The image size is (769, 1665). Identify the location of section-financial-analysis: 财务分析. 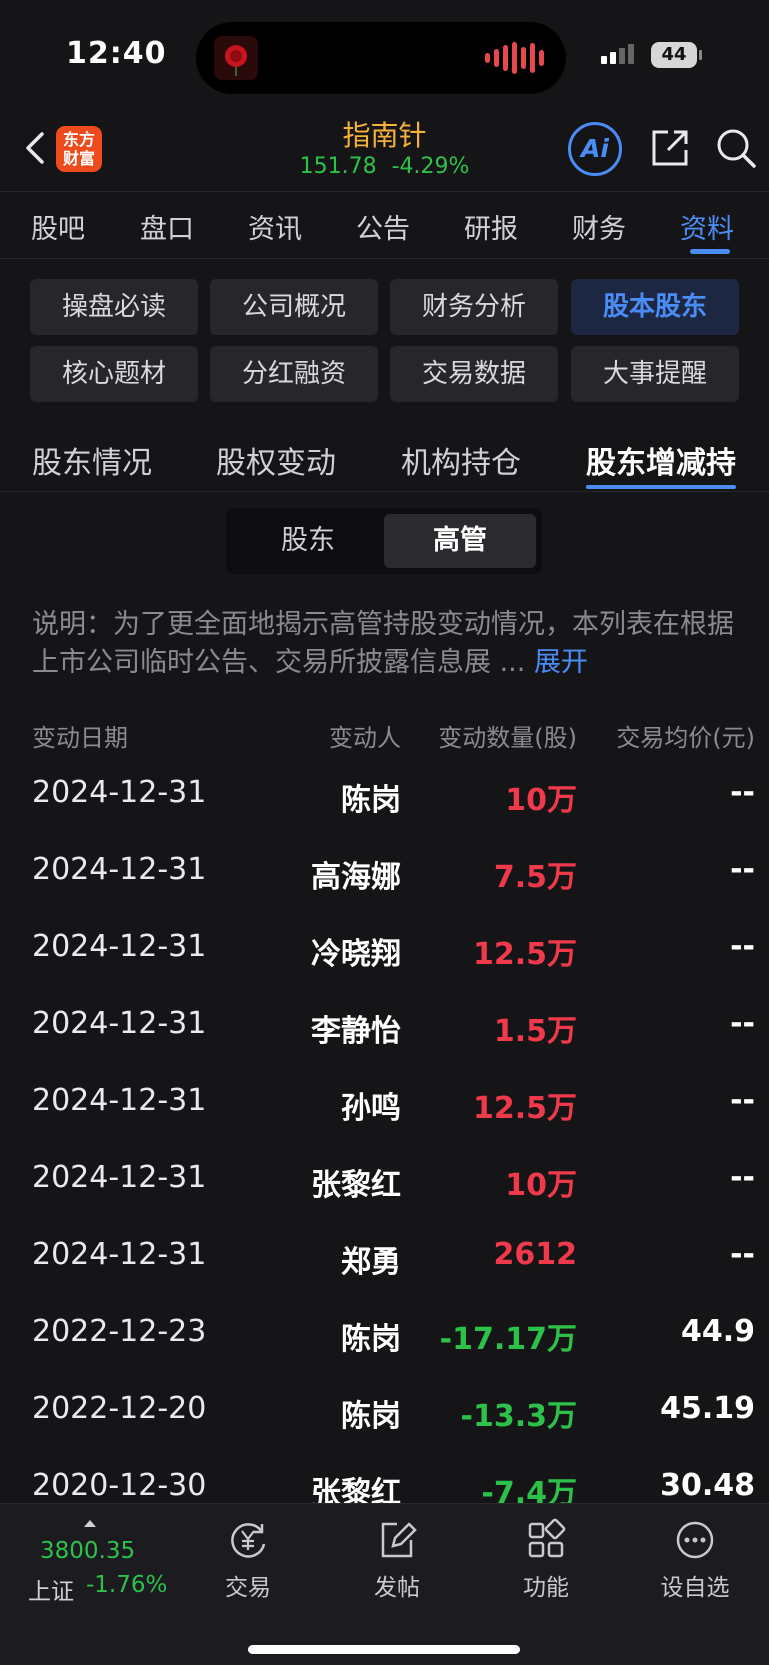
(474, 307).